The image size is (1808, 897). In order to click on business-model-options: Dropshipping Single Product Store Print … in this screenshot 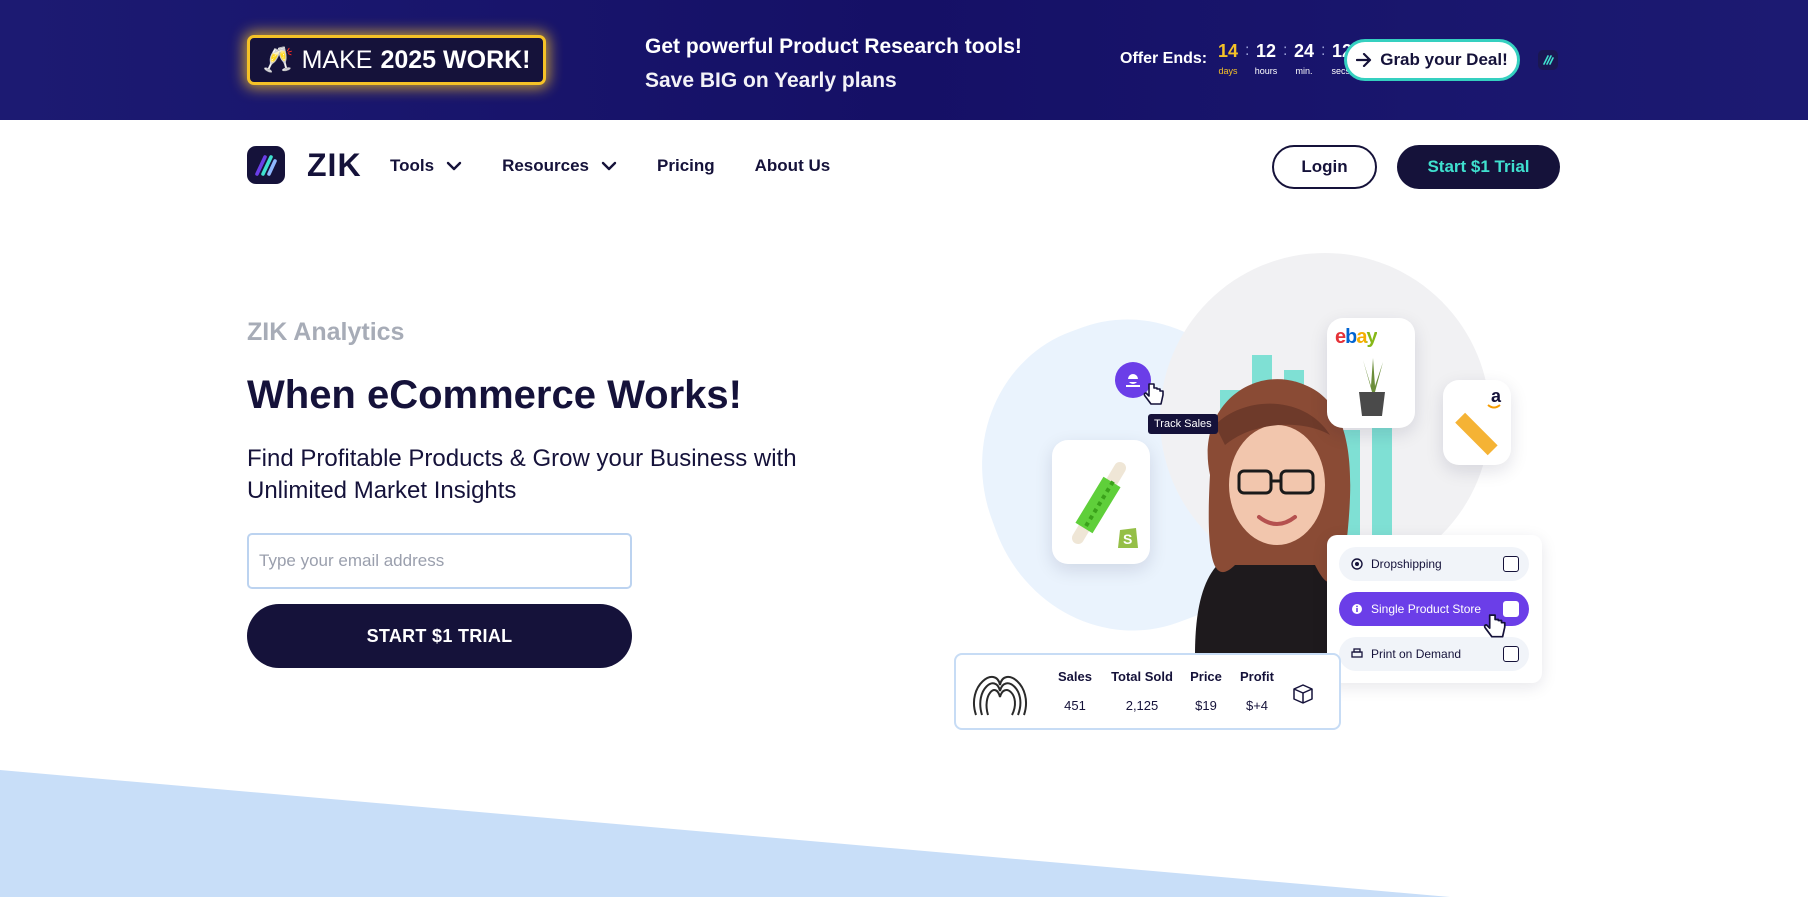, I will do `click(1434, 609)`.